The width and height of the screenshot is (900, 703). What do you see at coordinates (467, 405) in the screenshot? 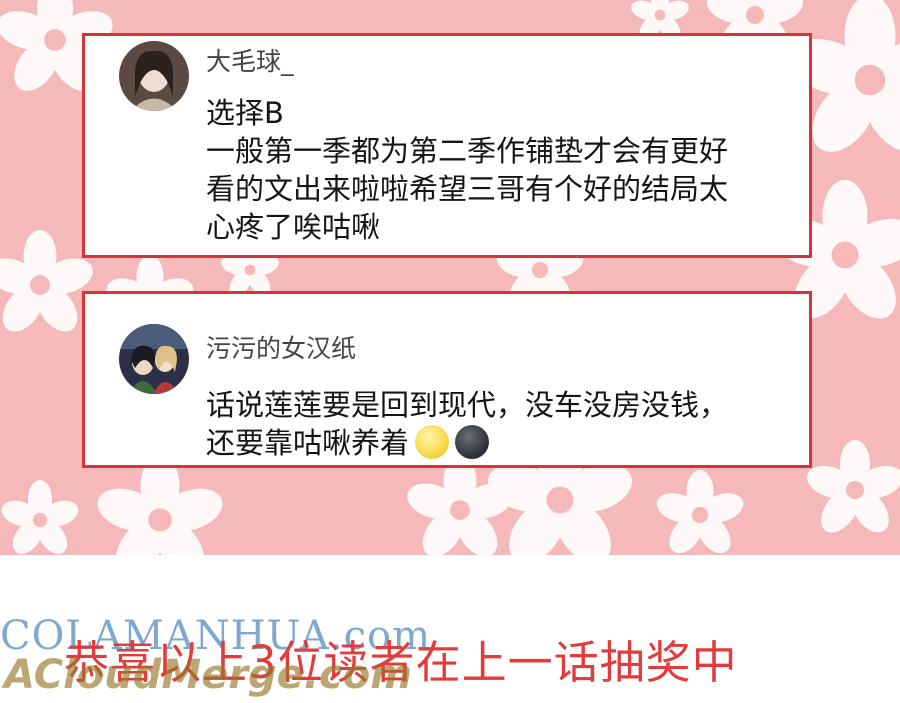
I see `comment-line: 话说莲莲要是回到现代，没车没房没钱，` at bounding box center [467, 405].